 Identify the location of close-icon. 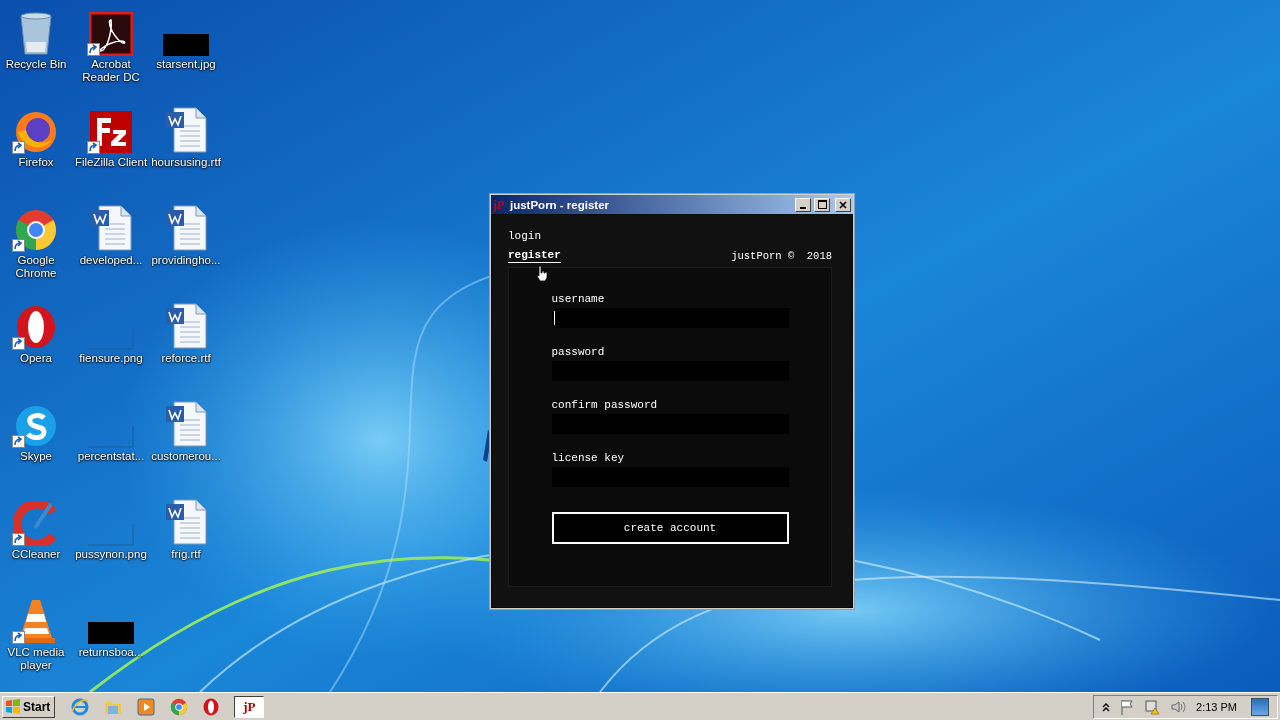
(843, 204).